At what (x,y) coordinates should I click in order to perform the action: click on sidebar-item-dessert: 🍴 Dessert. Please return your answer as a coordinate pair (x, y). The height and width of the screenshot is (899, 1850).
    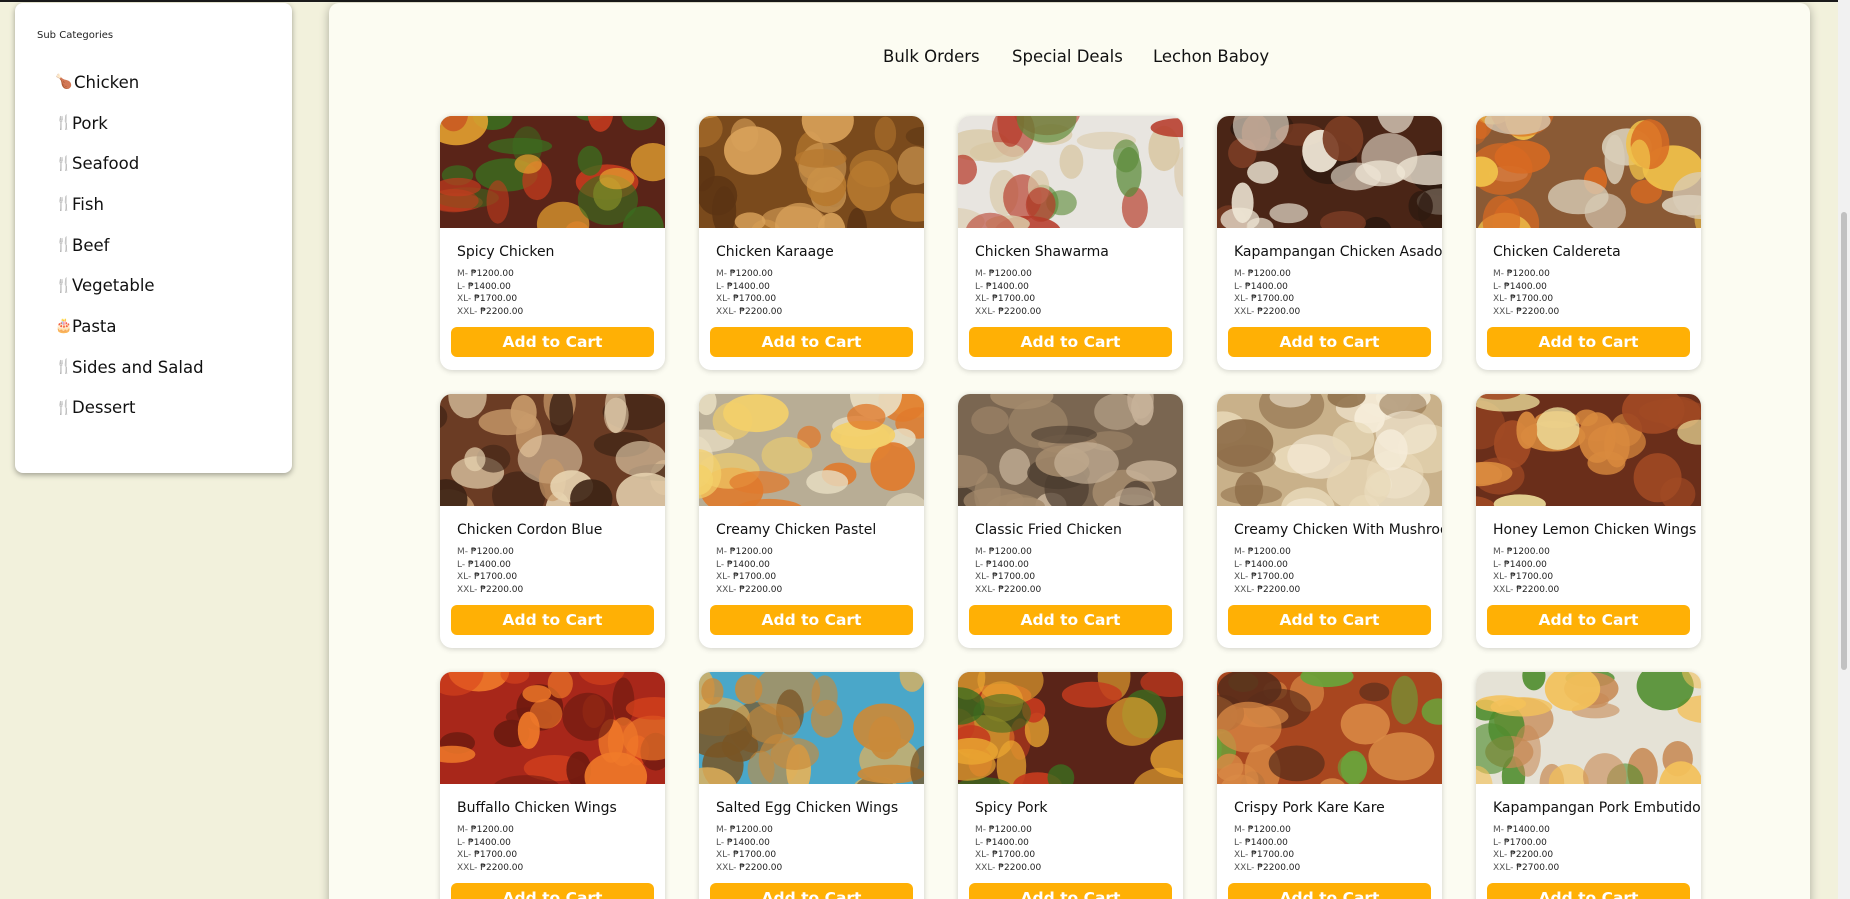
    Looking at the image, I should click on (129, 408).